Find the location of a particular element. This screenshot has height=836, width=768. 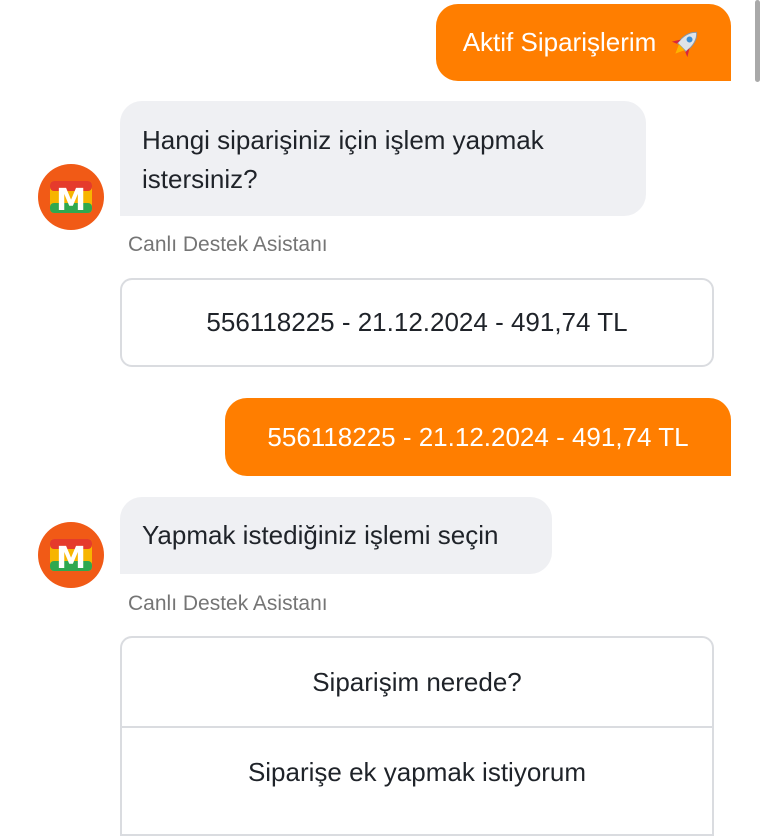

user-message-bubble: 556118225 - 21.12.2024 - 491,74 TL is located at coordinates (478, 437).